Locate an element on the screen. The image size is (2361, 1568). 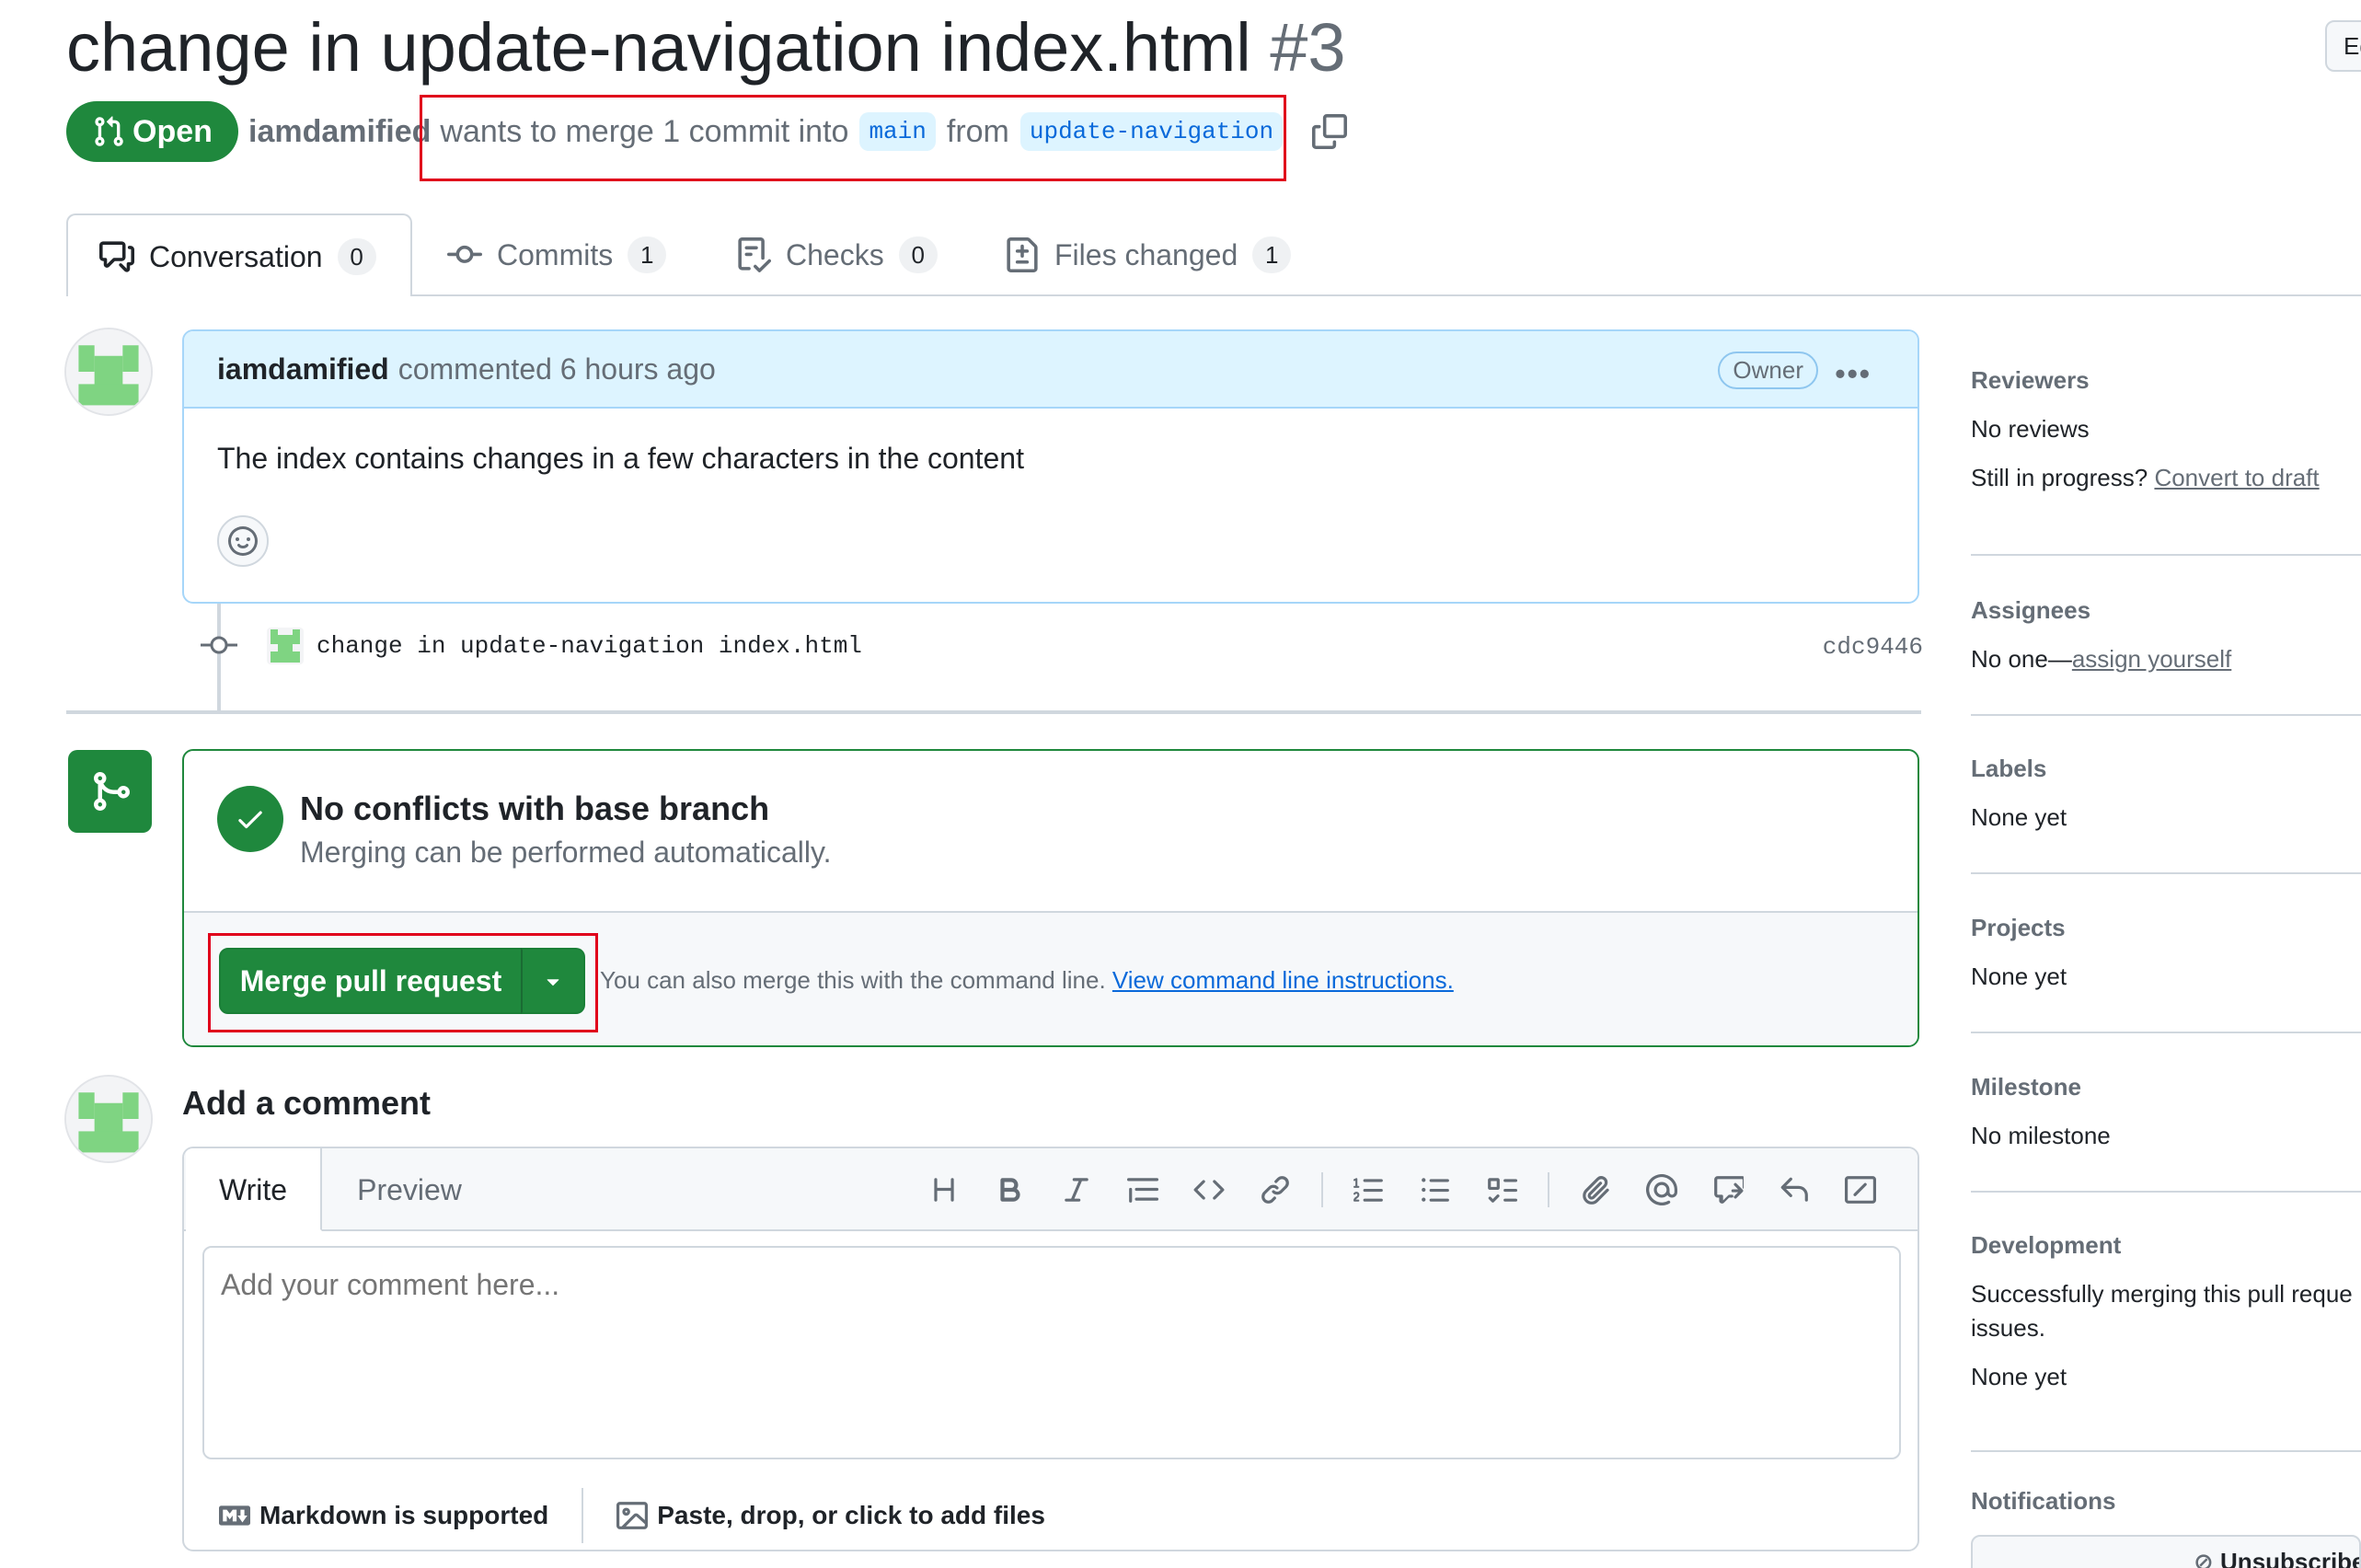
code-icon is located at coordinates (1209, 1190).